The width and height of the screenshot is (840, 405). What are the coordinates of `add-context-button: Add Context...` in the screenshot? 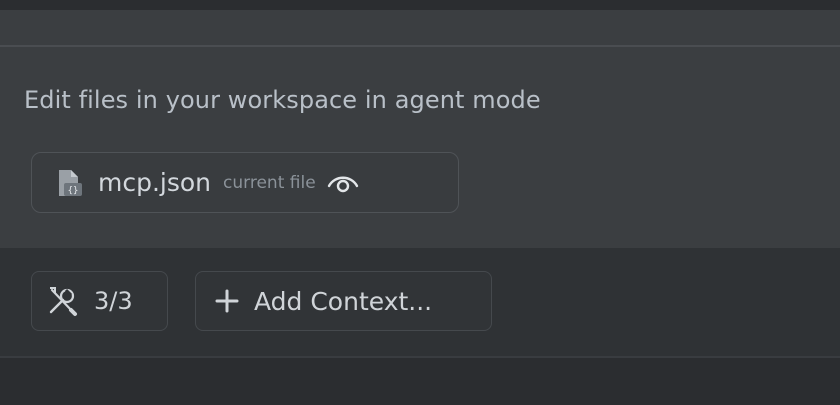 It's located at (343, 301).